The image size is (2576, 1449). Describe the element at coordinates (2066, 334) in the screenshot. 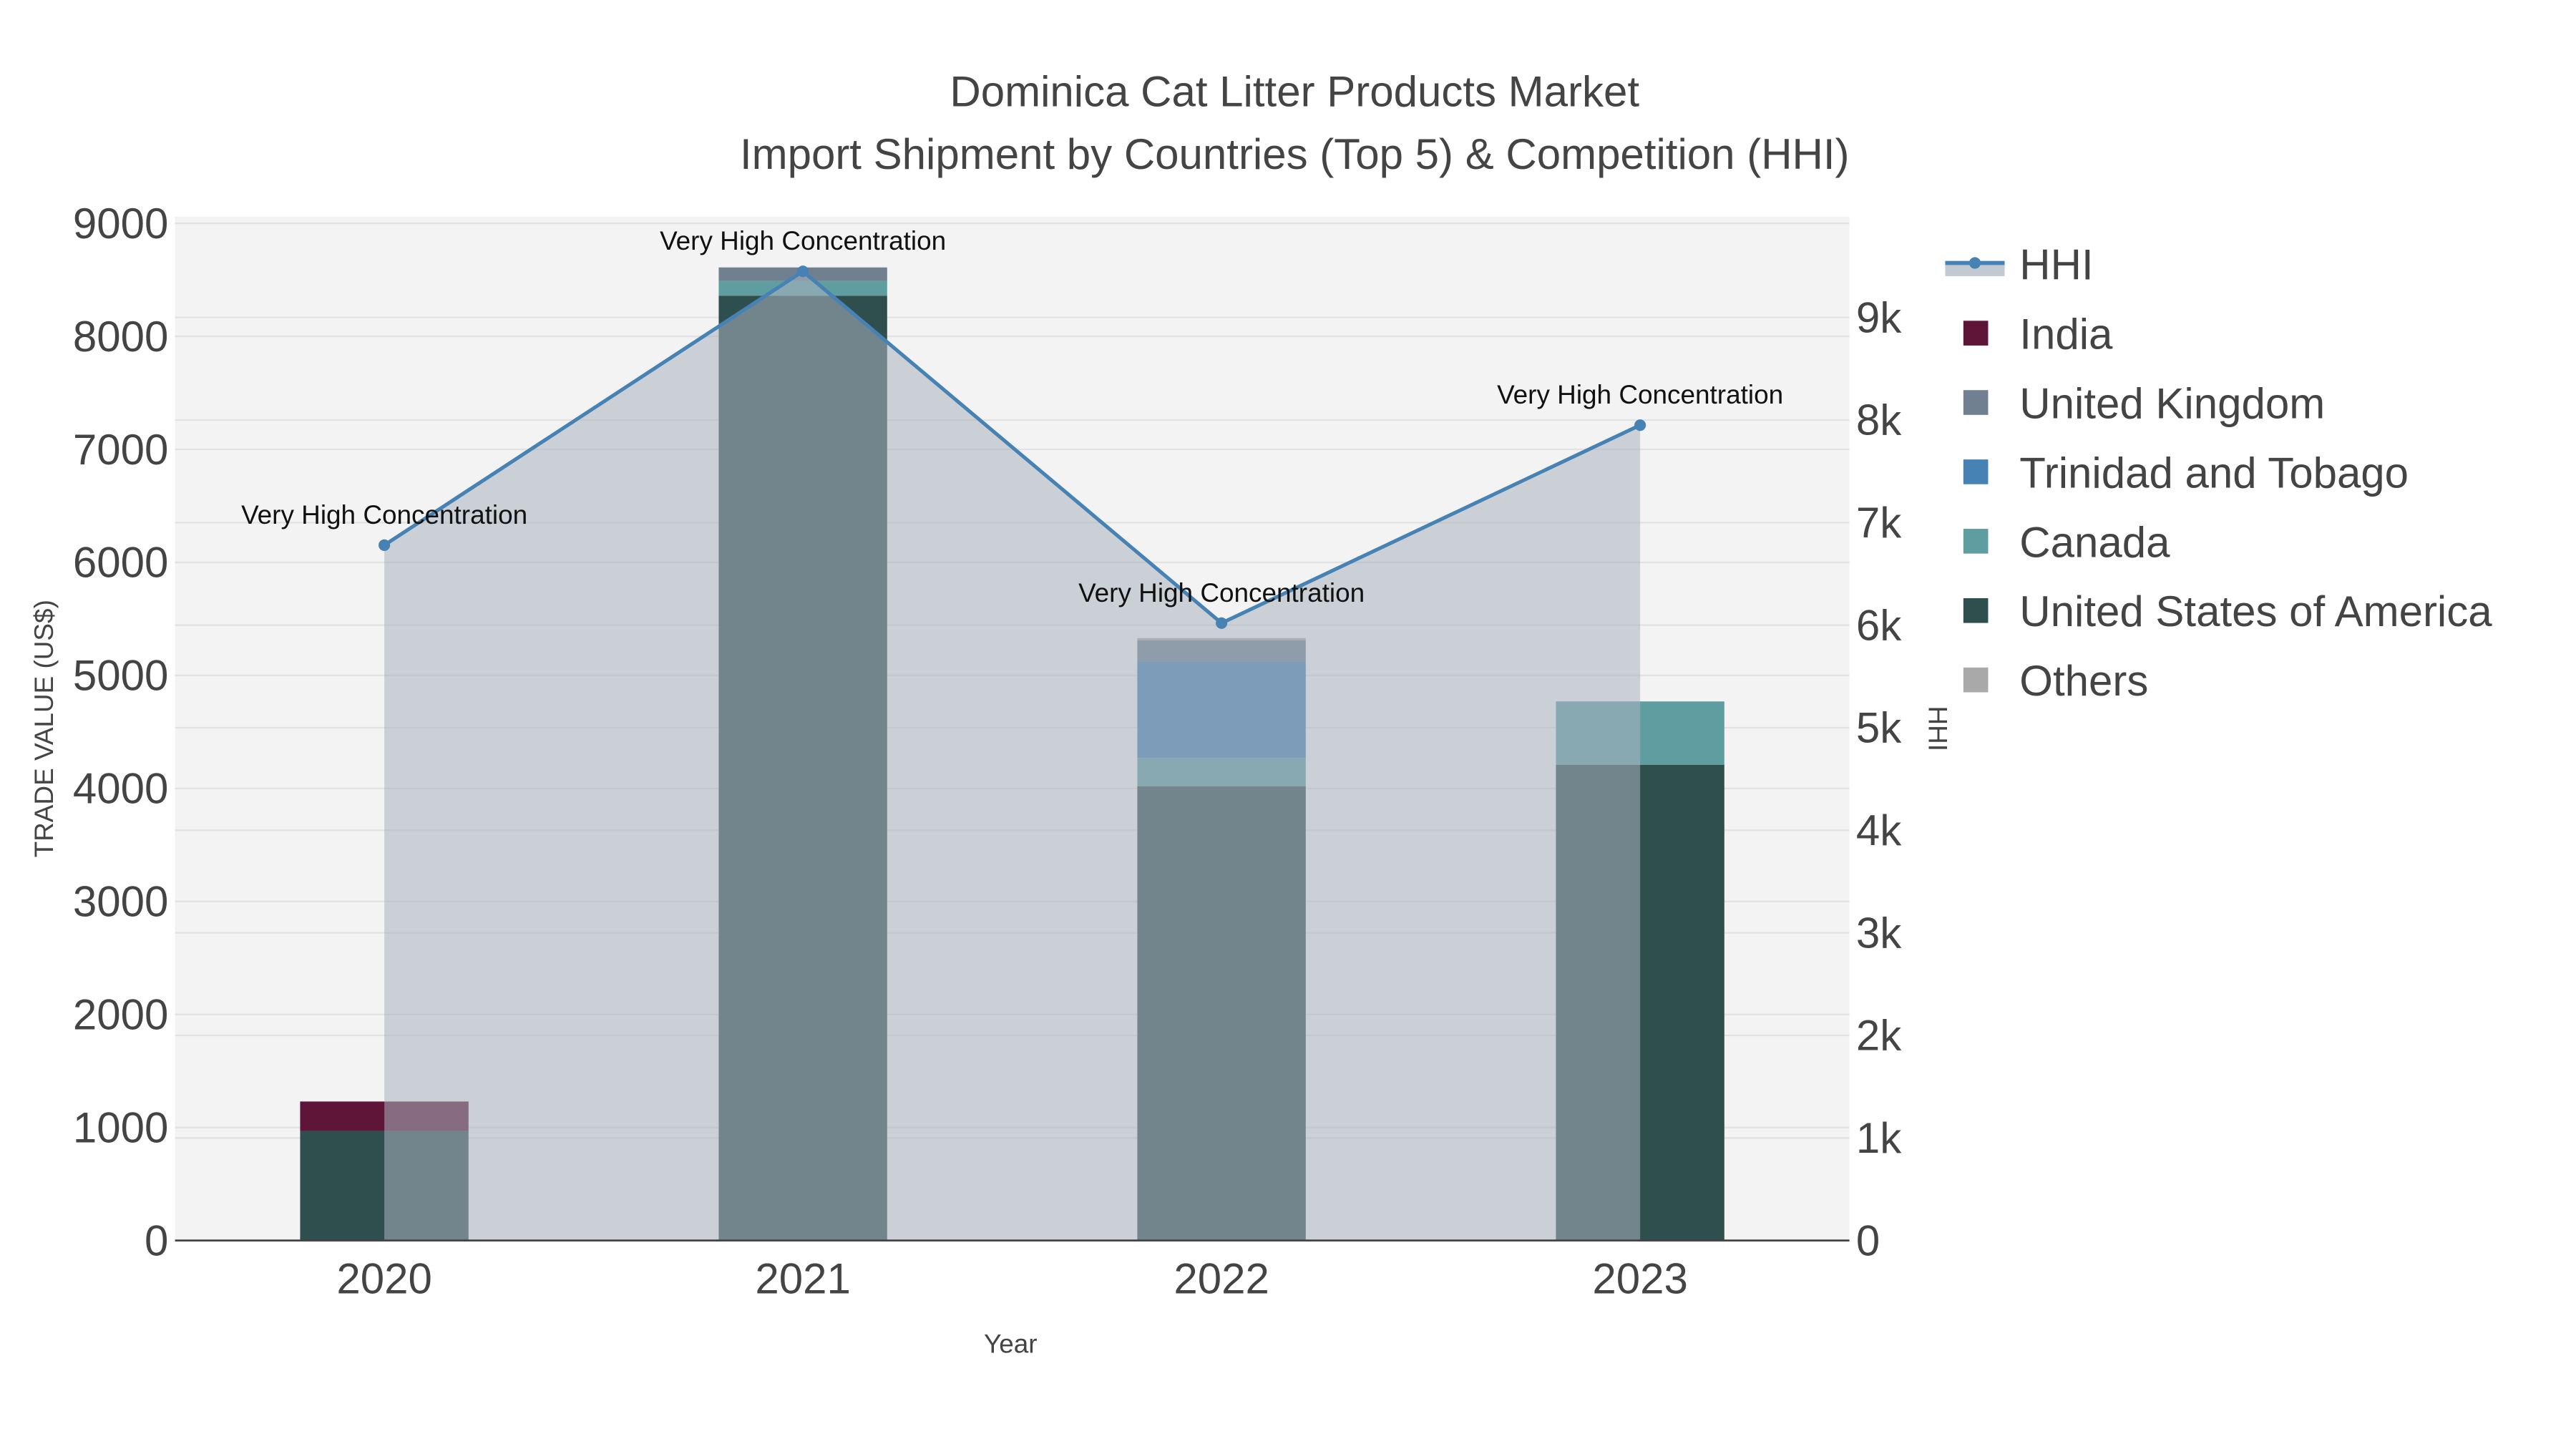

I see `legend-label: India` at that location.